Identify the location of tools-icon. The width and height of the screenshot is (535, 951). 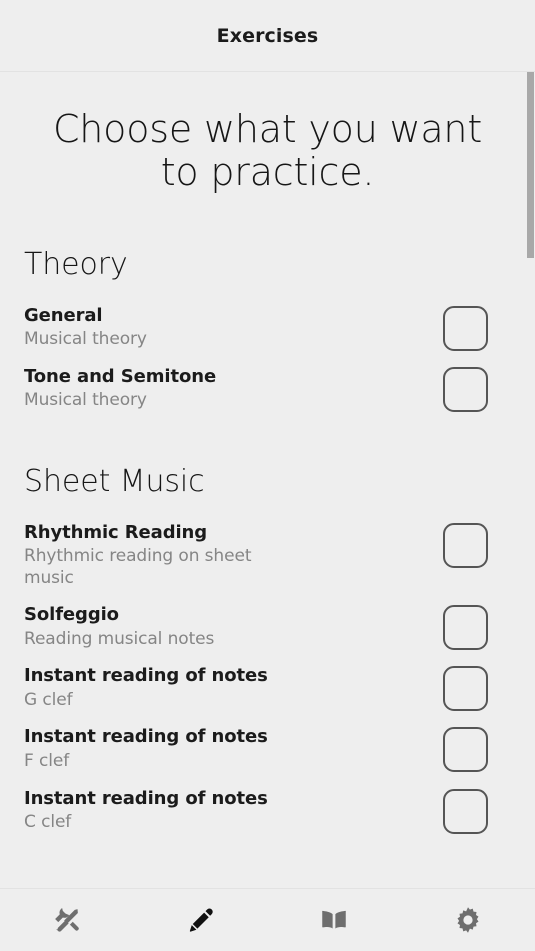
(67, 920).